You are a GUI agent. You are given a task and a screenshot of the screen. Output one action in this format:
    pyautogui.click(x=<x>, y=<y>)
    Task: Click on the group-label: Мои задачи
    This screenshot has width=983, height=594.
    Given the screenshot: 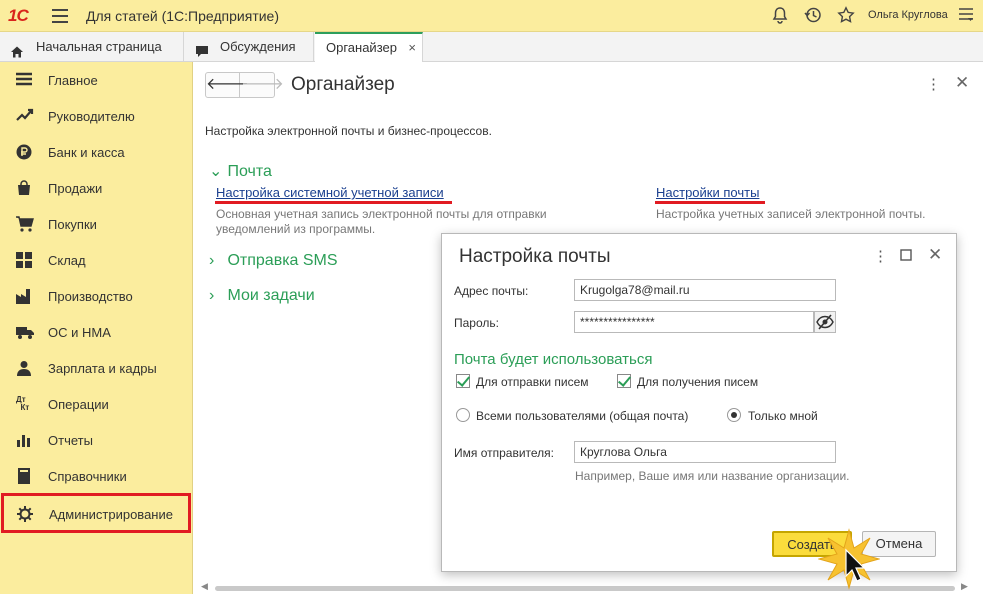 What is the action you would take?
    pyautogui.click(x=271, y=295)
    